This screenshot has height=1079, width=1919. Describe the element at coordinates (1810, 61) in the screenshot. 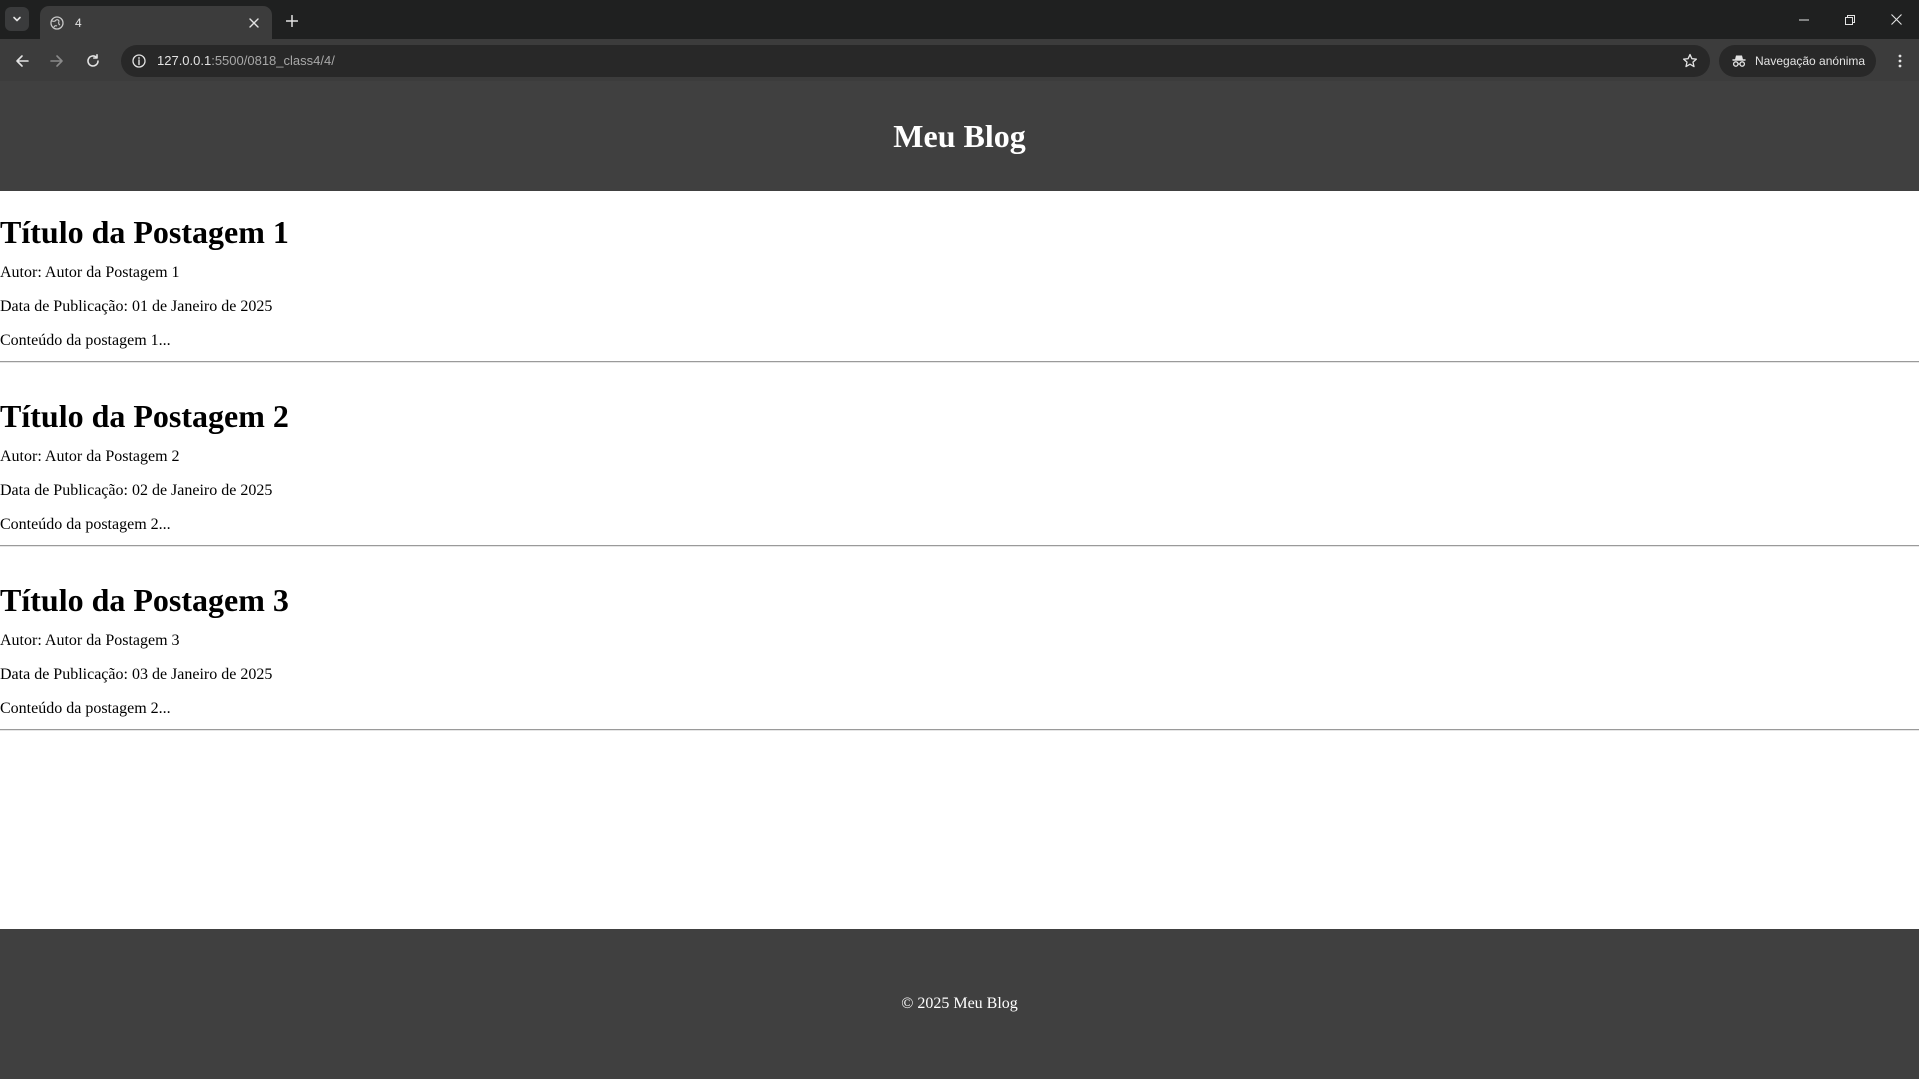

I see `incognito-label: Navegação anónima` at that location.